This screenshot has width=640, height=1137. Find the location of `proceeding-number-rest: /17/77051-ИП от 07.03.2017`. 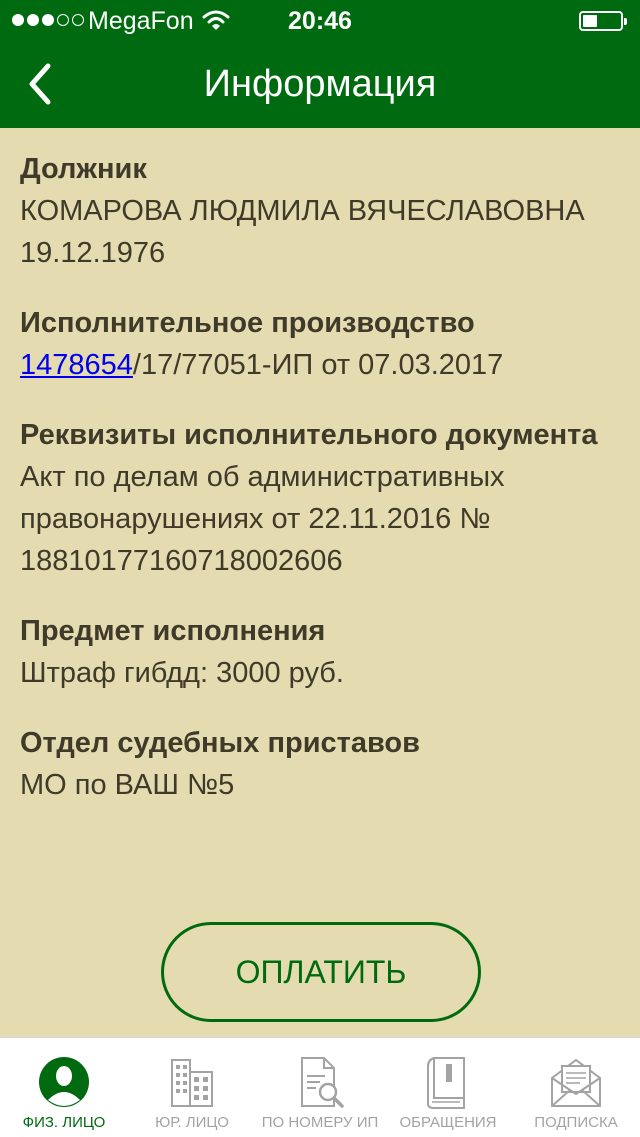

proceeding-number-rest: /17/77051-ИП от 07.03.2017 is located at coordinates (318, 365).